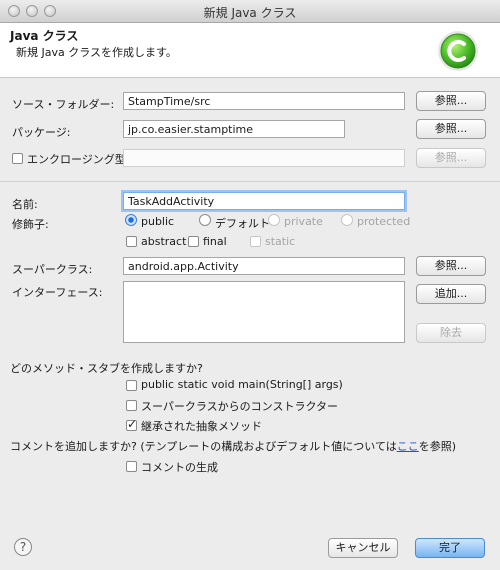 The image size is (500, 570). What do you see at coordinates (106, 368) in the screenshot?
I see `method-stubs-question: どのメソッド・スタブを作成しますか?` at bounding box center [106, 368].